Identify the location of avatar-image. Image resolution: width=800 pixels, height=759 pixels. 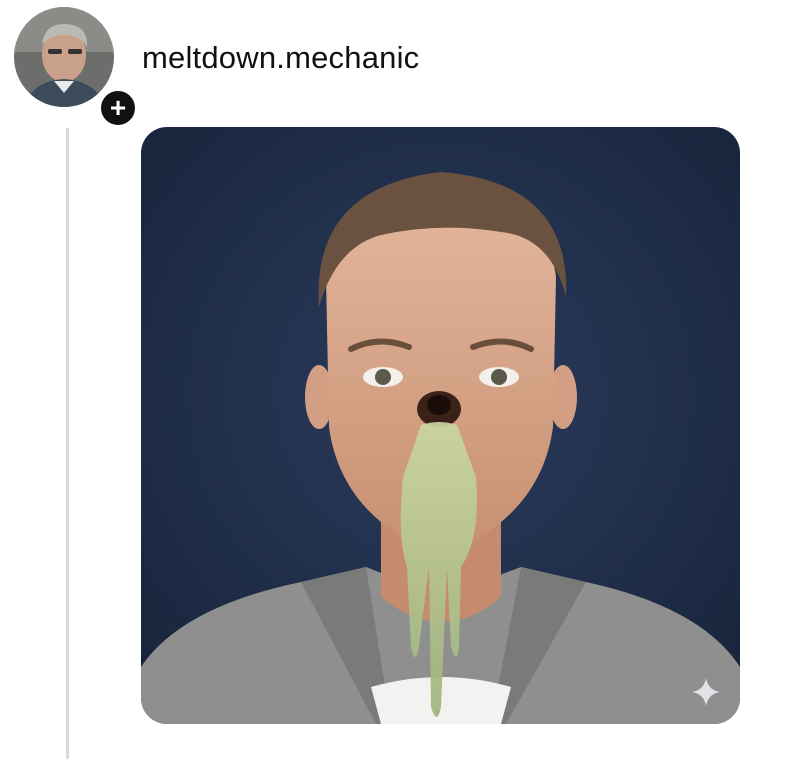
(64, 57).